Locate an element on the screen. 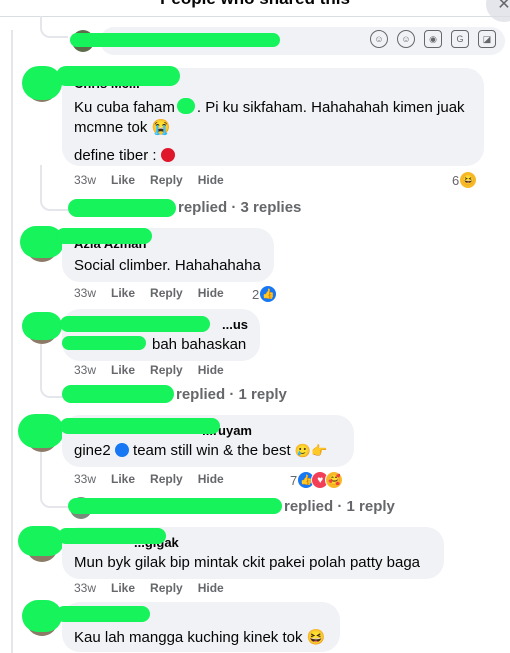 This screenshot has width=510, height=653. blue-circle-icon is located at coordinates (121, 450).